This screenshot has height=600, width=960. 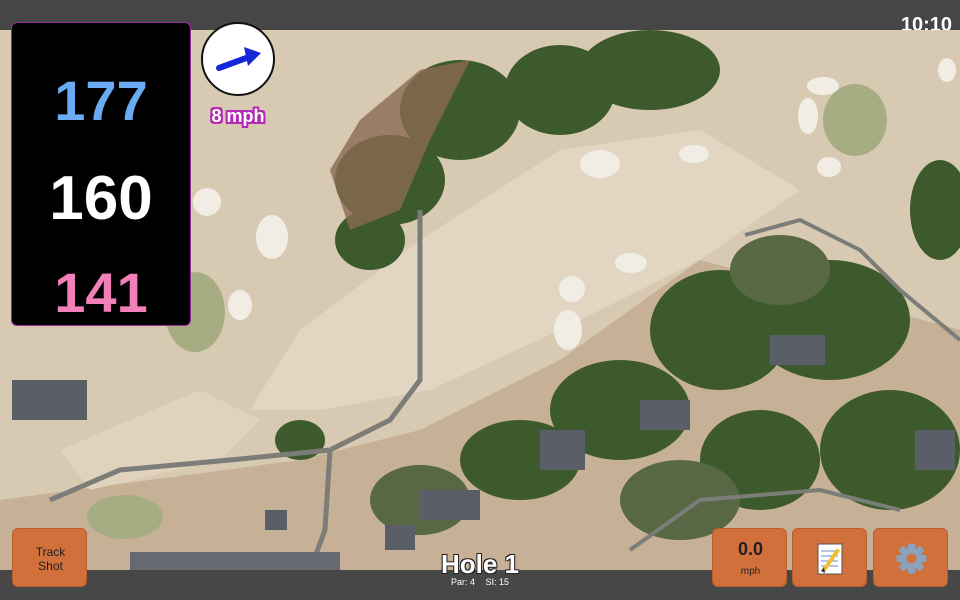 What do you see at coordinates (238, 116) in the screenshot?
I see `wind-speed: 8 mph` at bounding box center [238, 116].